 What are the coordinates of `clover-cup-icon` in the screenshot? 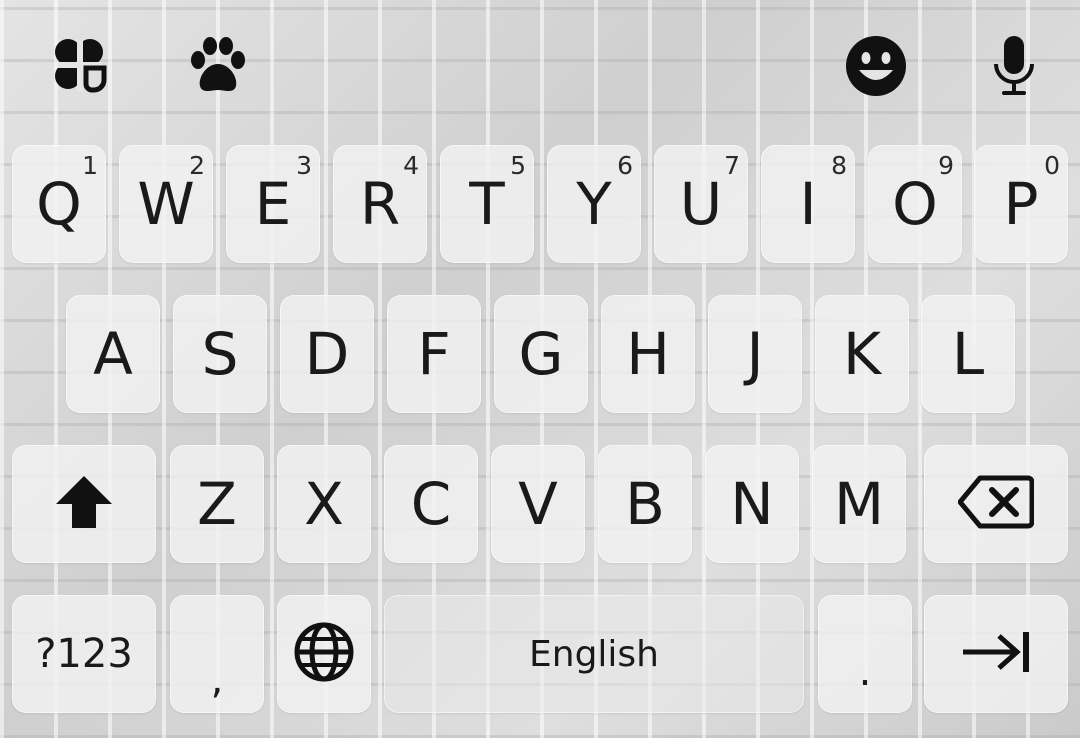 It's located at (80, 66).